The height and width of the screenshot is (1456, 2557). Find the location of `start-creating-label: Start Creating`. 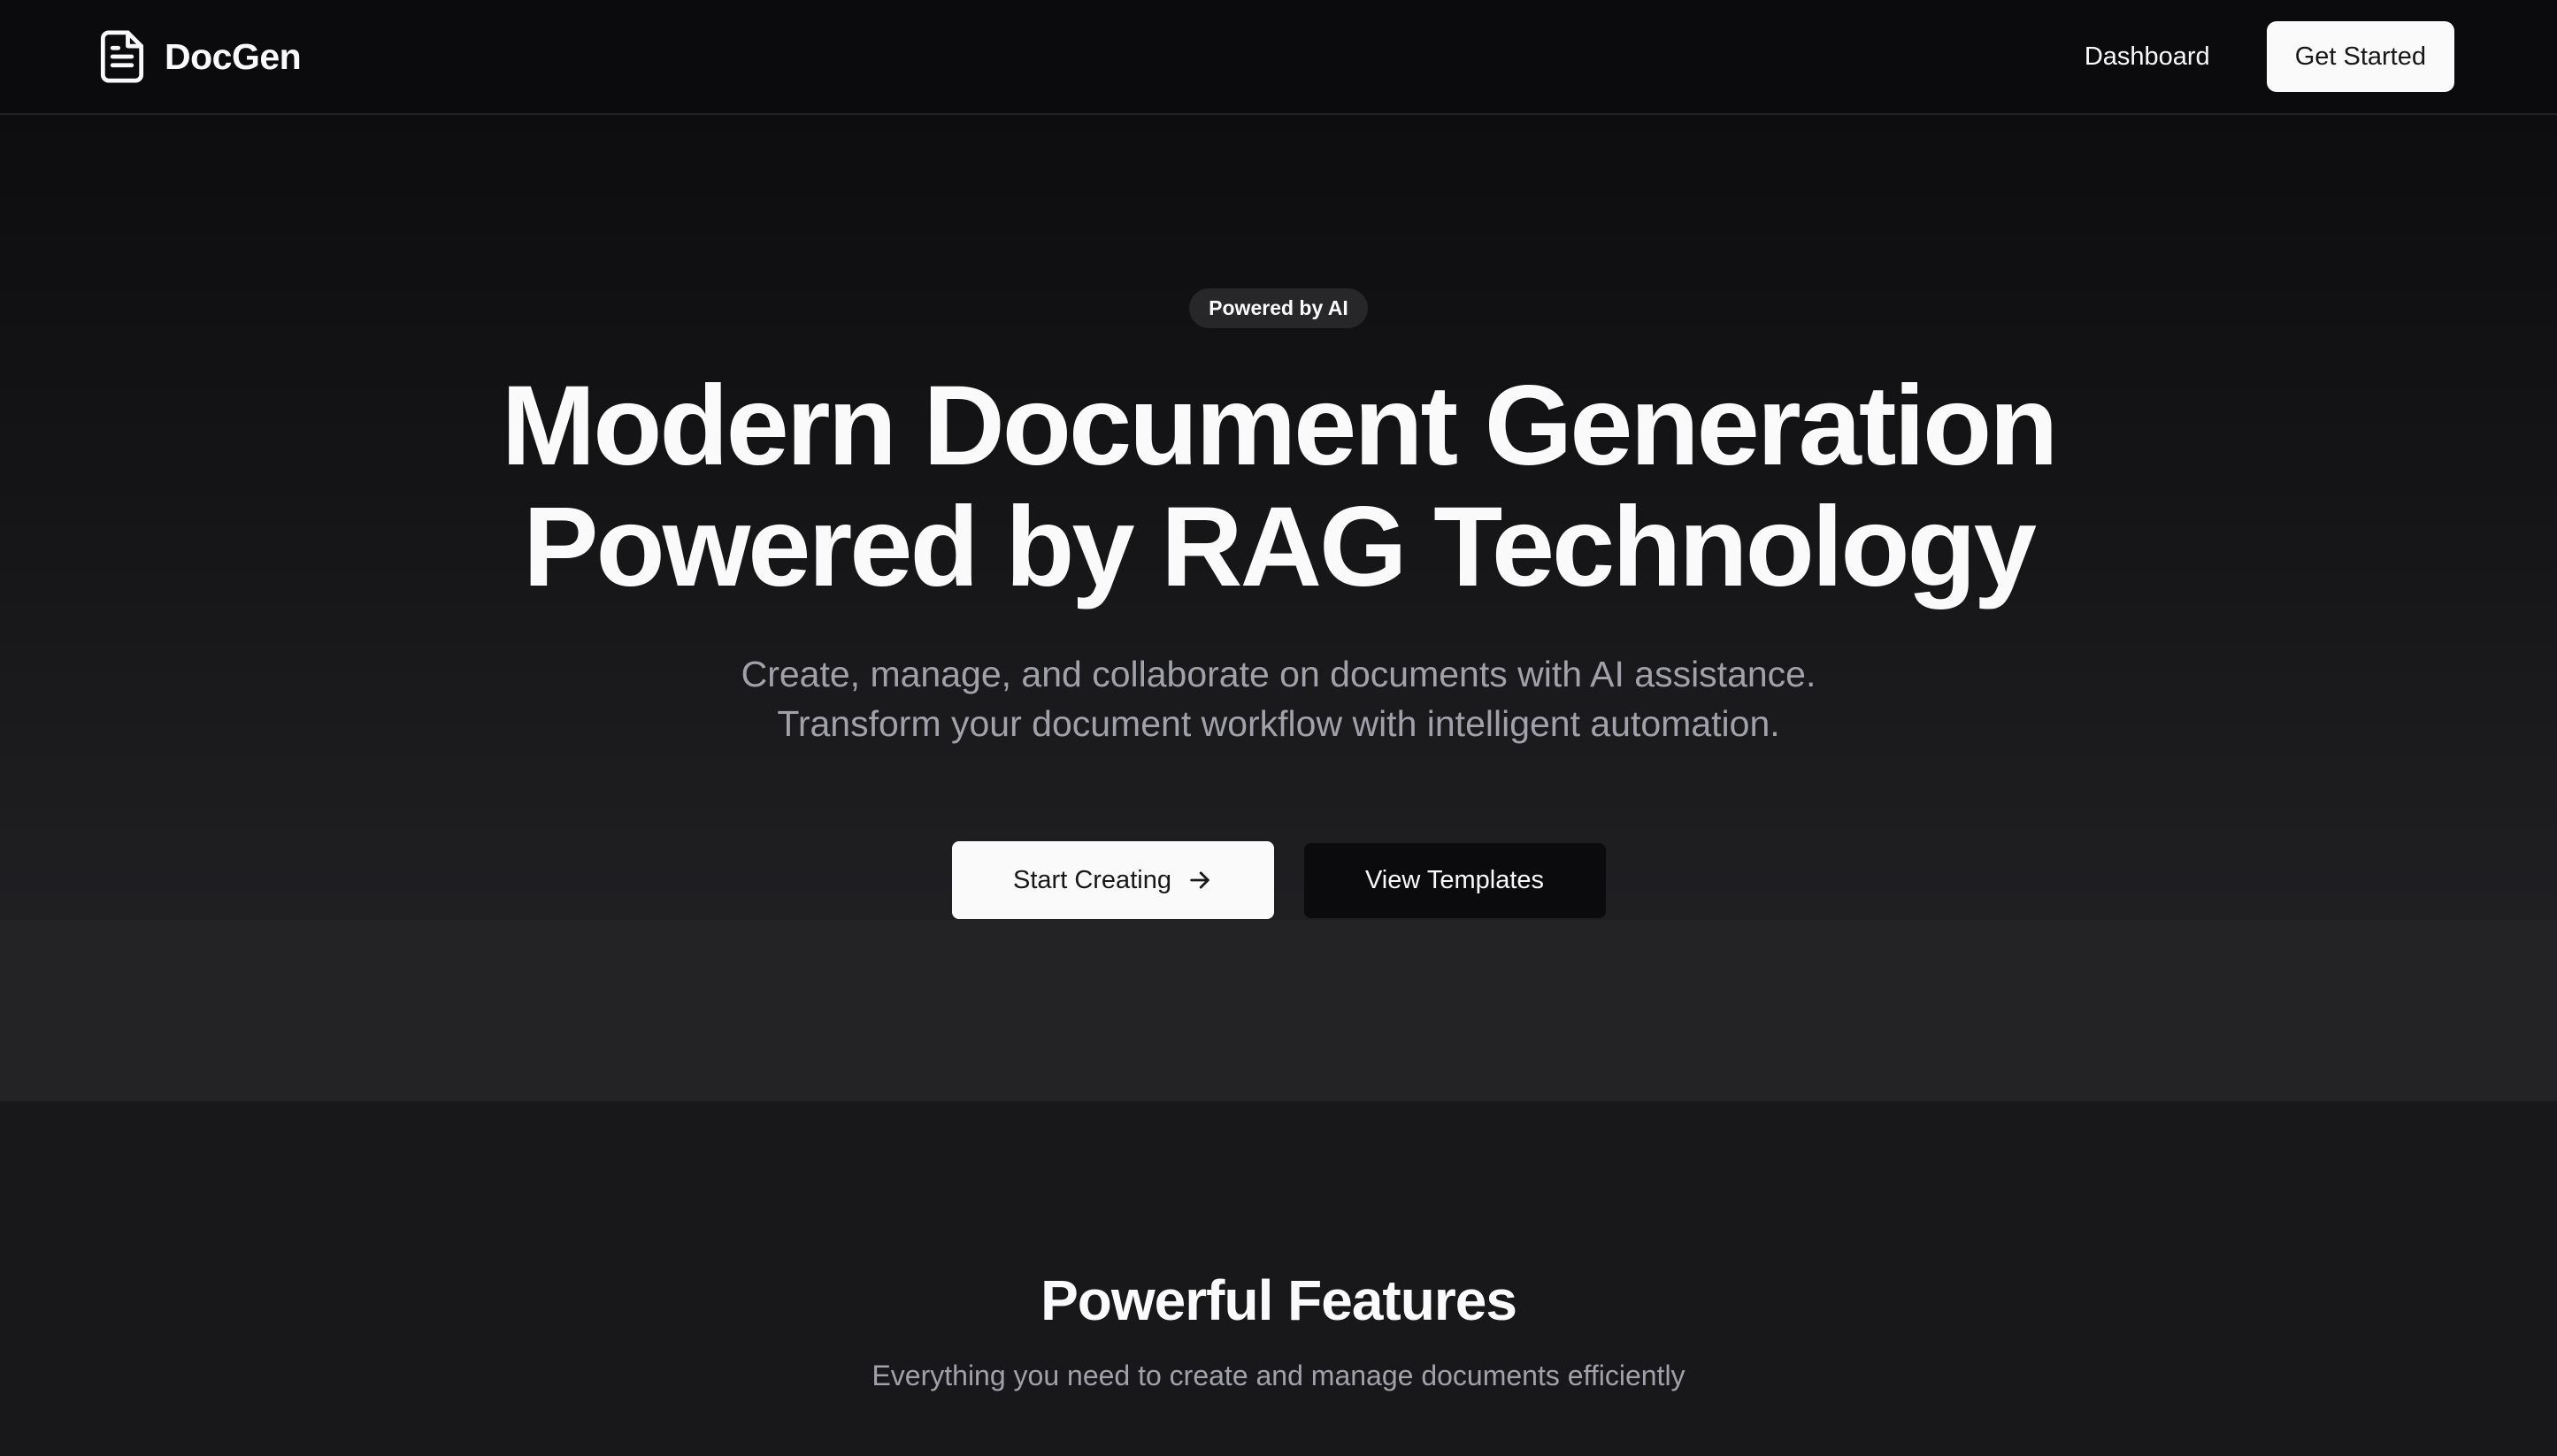

start-creating-label: Start Creating is located at coordinates (1092, 879).